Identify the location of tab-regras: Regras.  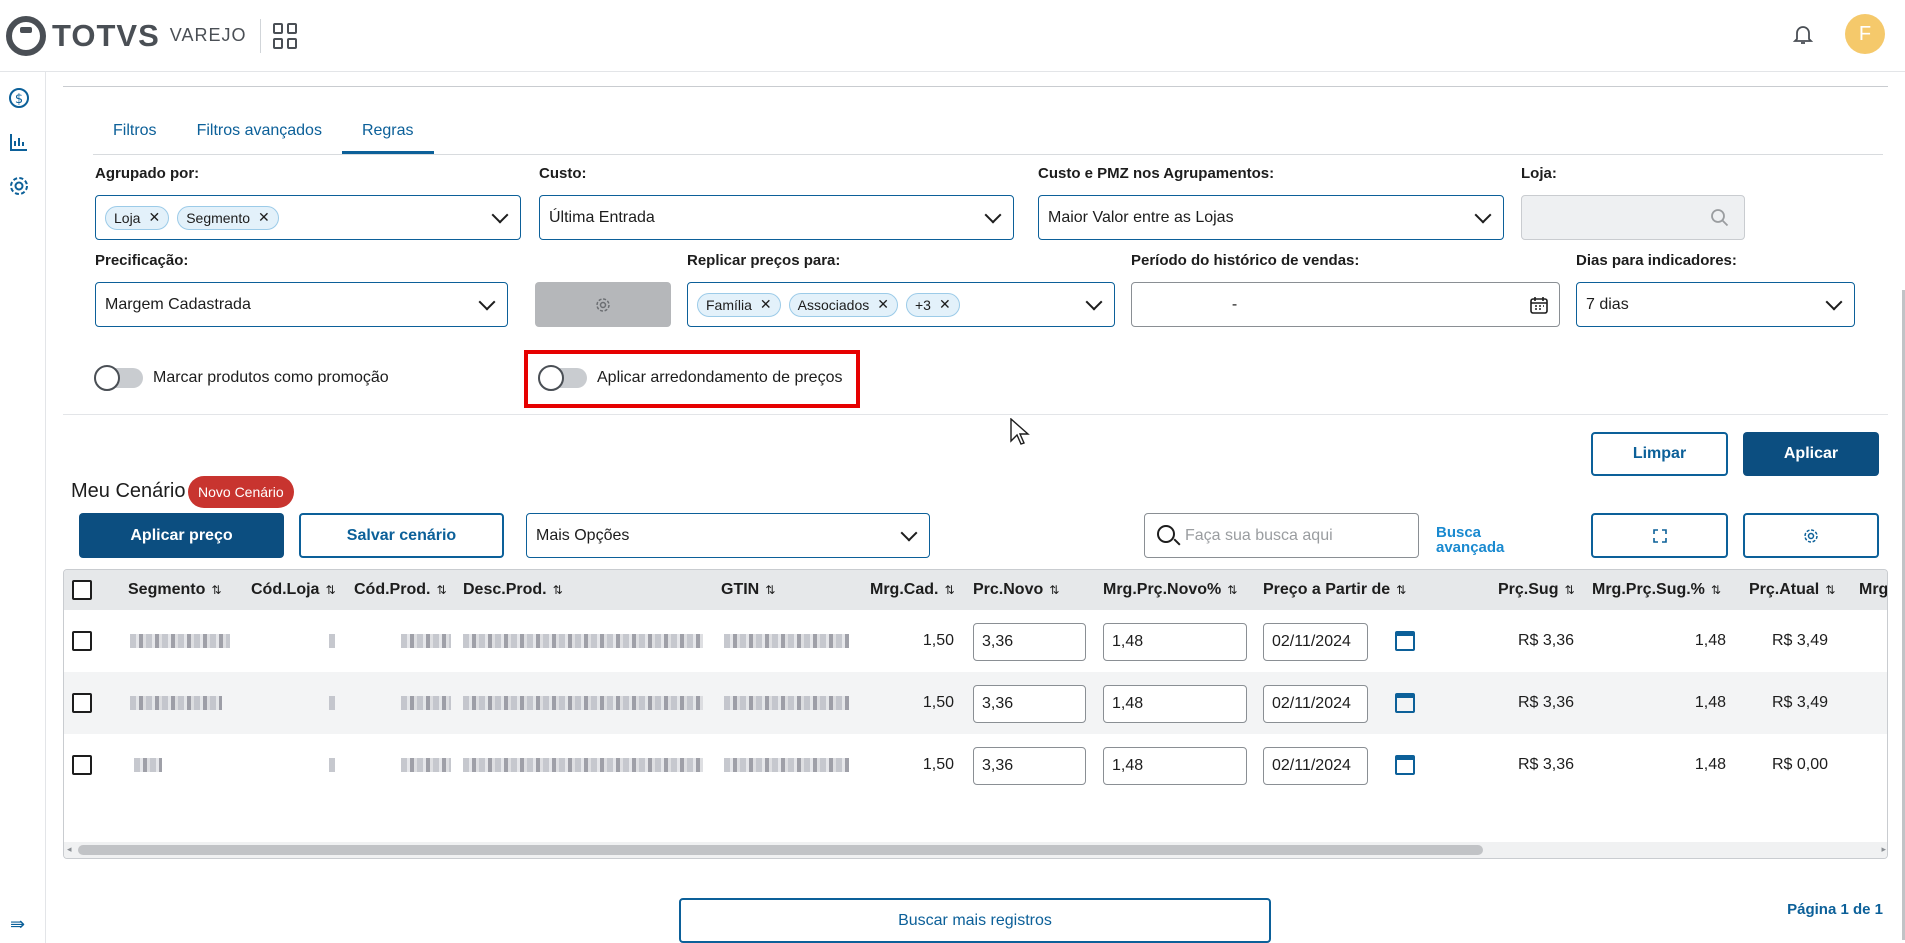
(387, 133).